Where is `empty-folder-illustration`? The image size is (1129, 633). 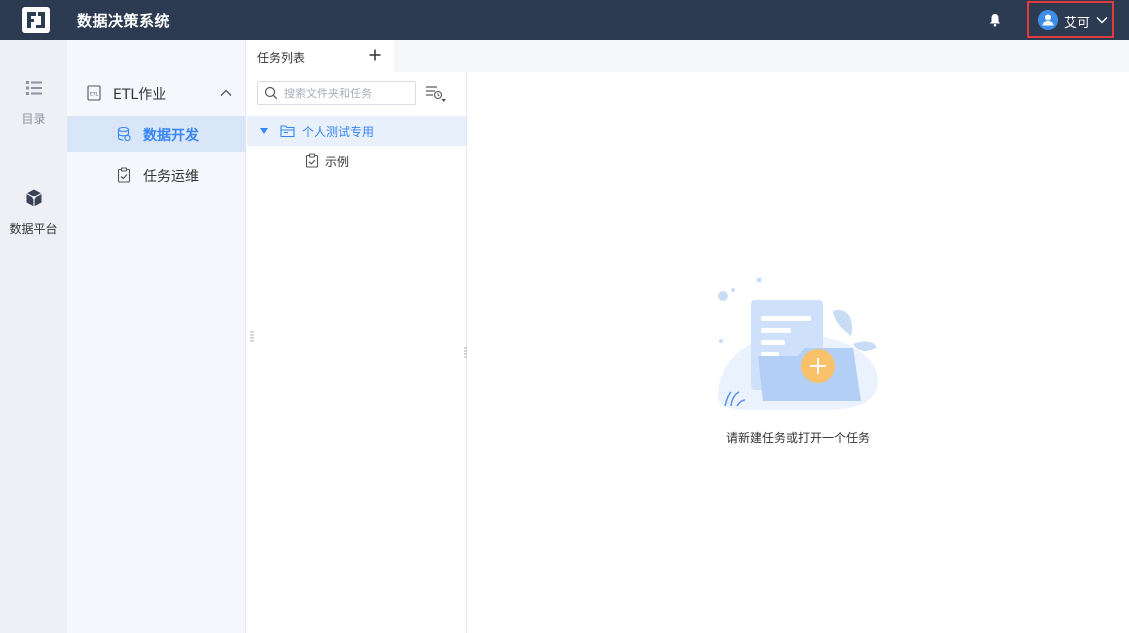
empty-folder-illustration is located at coordinates (798, 343).